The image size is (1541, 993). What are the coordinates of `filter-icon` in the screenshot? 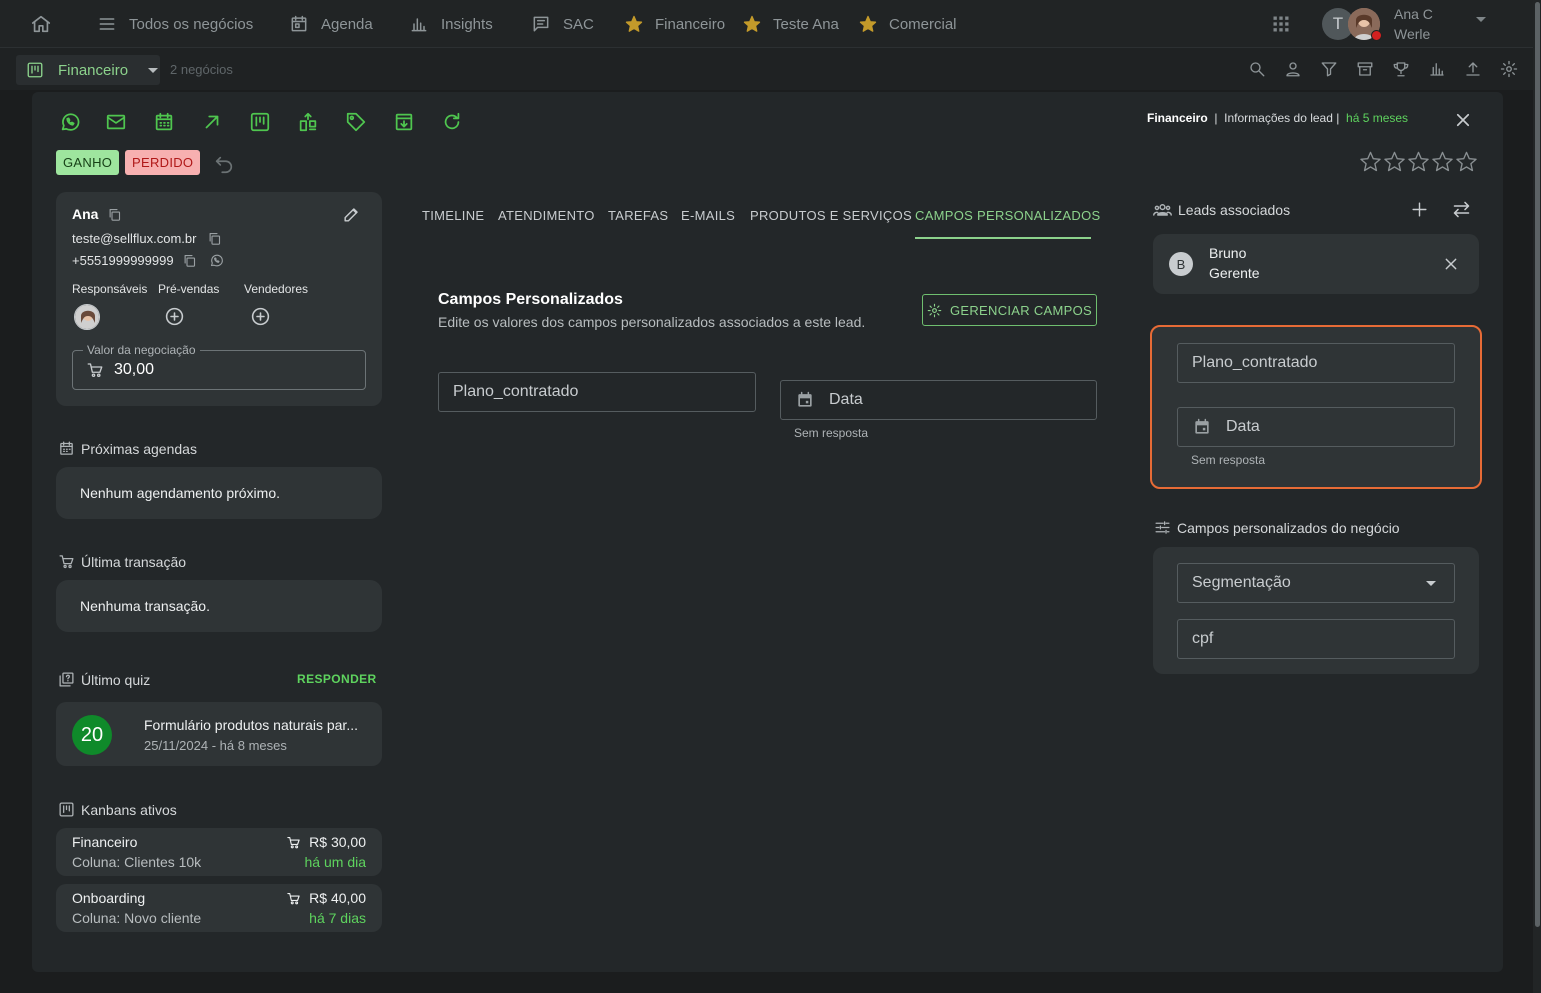 It's located at (1329, 69).